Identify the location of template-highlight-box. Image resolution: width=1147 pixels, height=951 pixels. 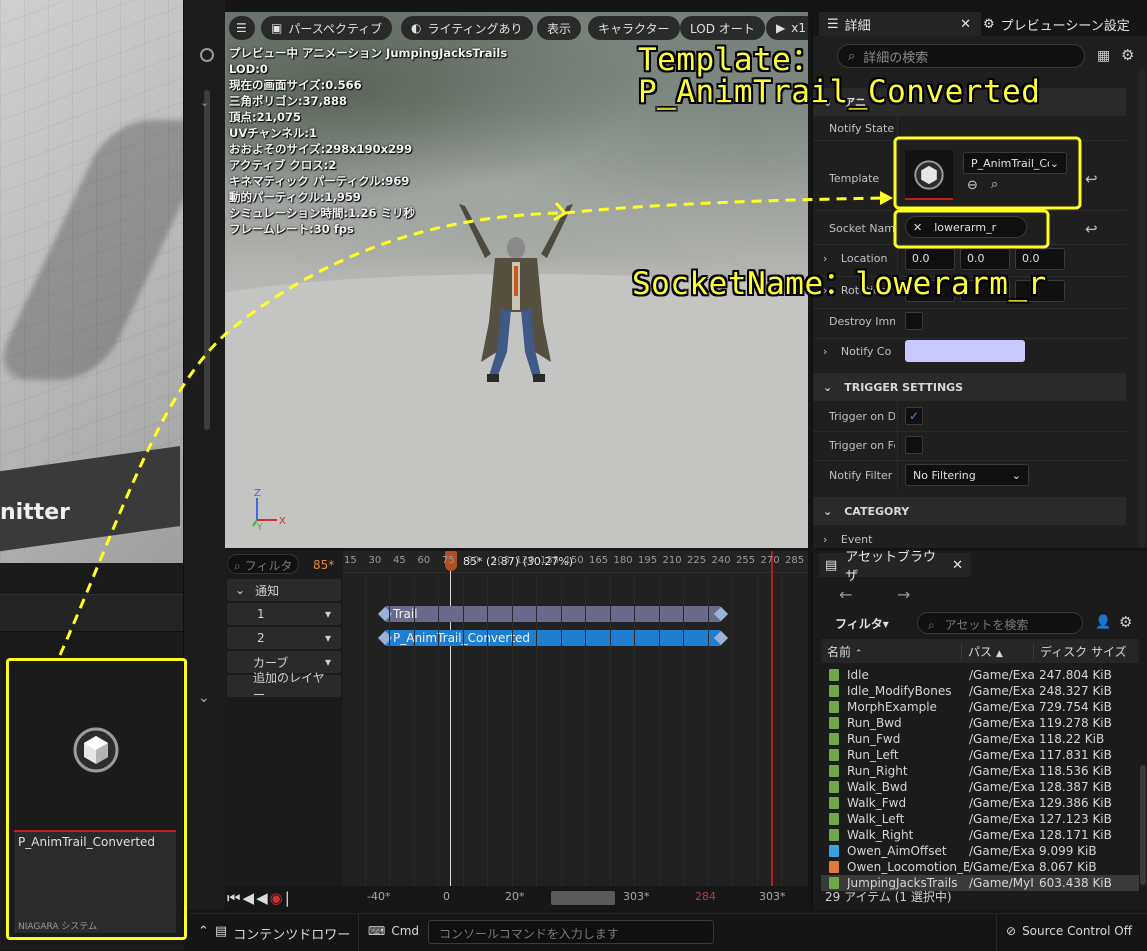
(987, 173).